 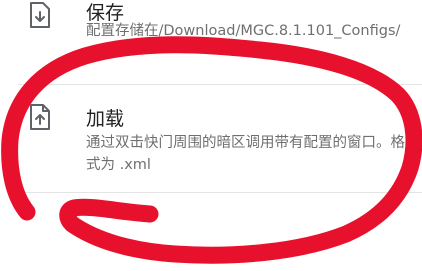 What do you see at coordinates (243, 31) in the screenshot?
I see `save-description: 配置存储在/Download/MGC.8.1.101_Configs/` at bounding box center [243, 31].